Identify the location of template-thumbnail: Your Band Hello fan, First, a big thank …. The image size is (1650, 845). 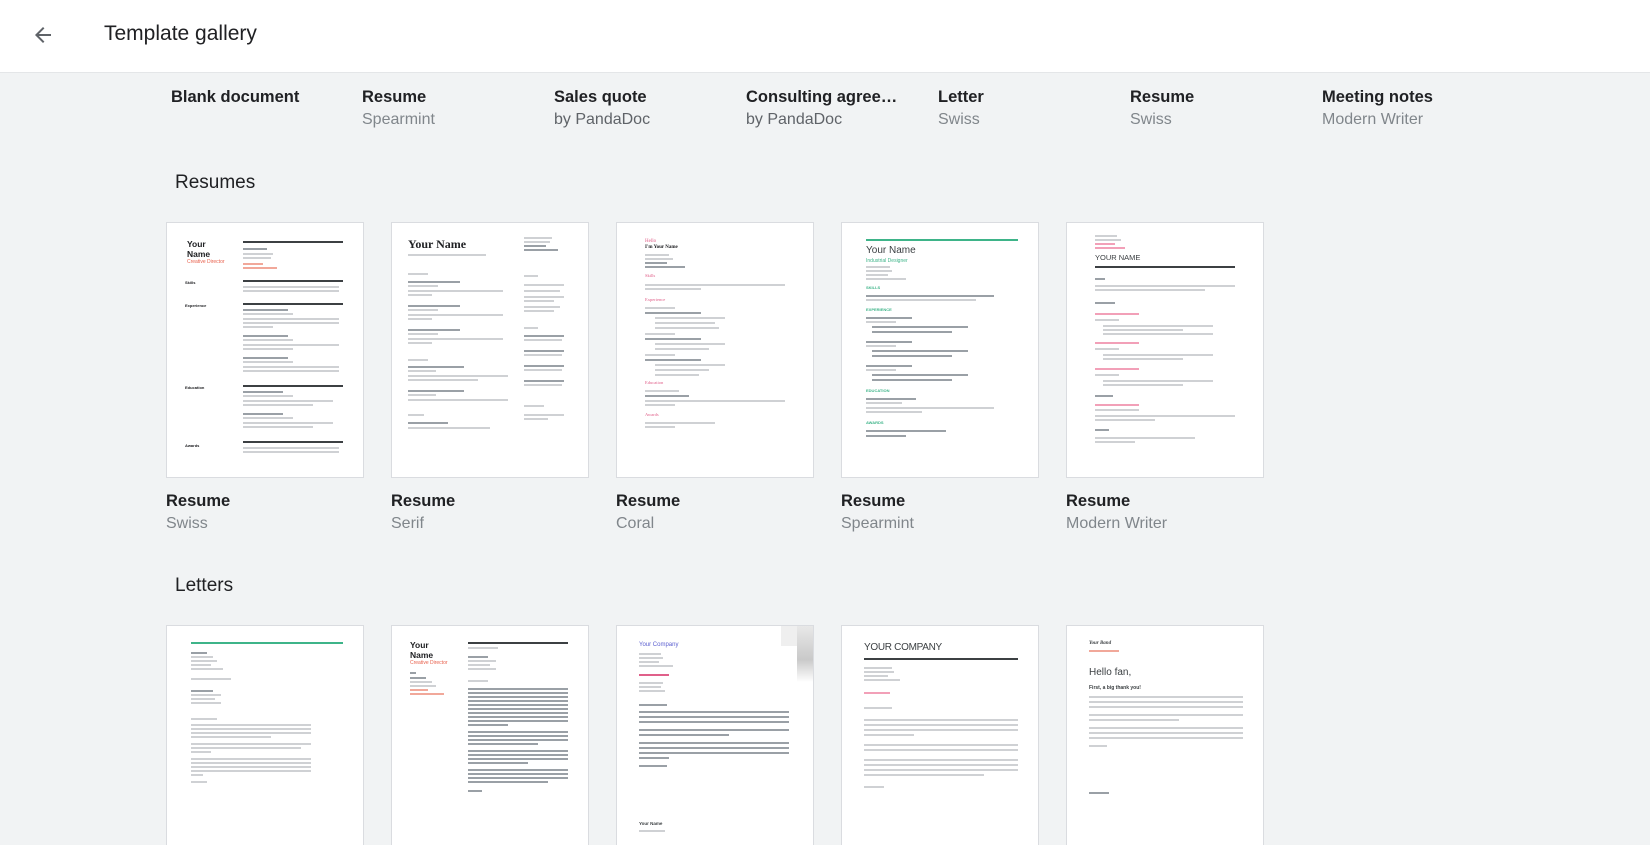
(1165, 735).